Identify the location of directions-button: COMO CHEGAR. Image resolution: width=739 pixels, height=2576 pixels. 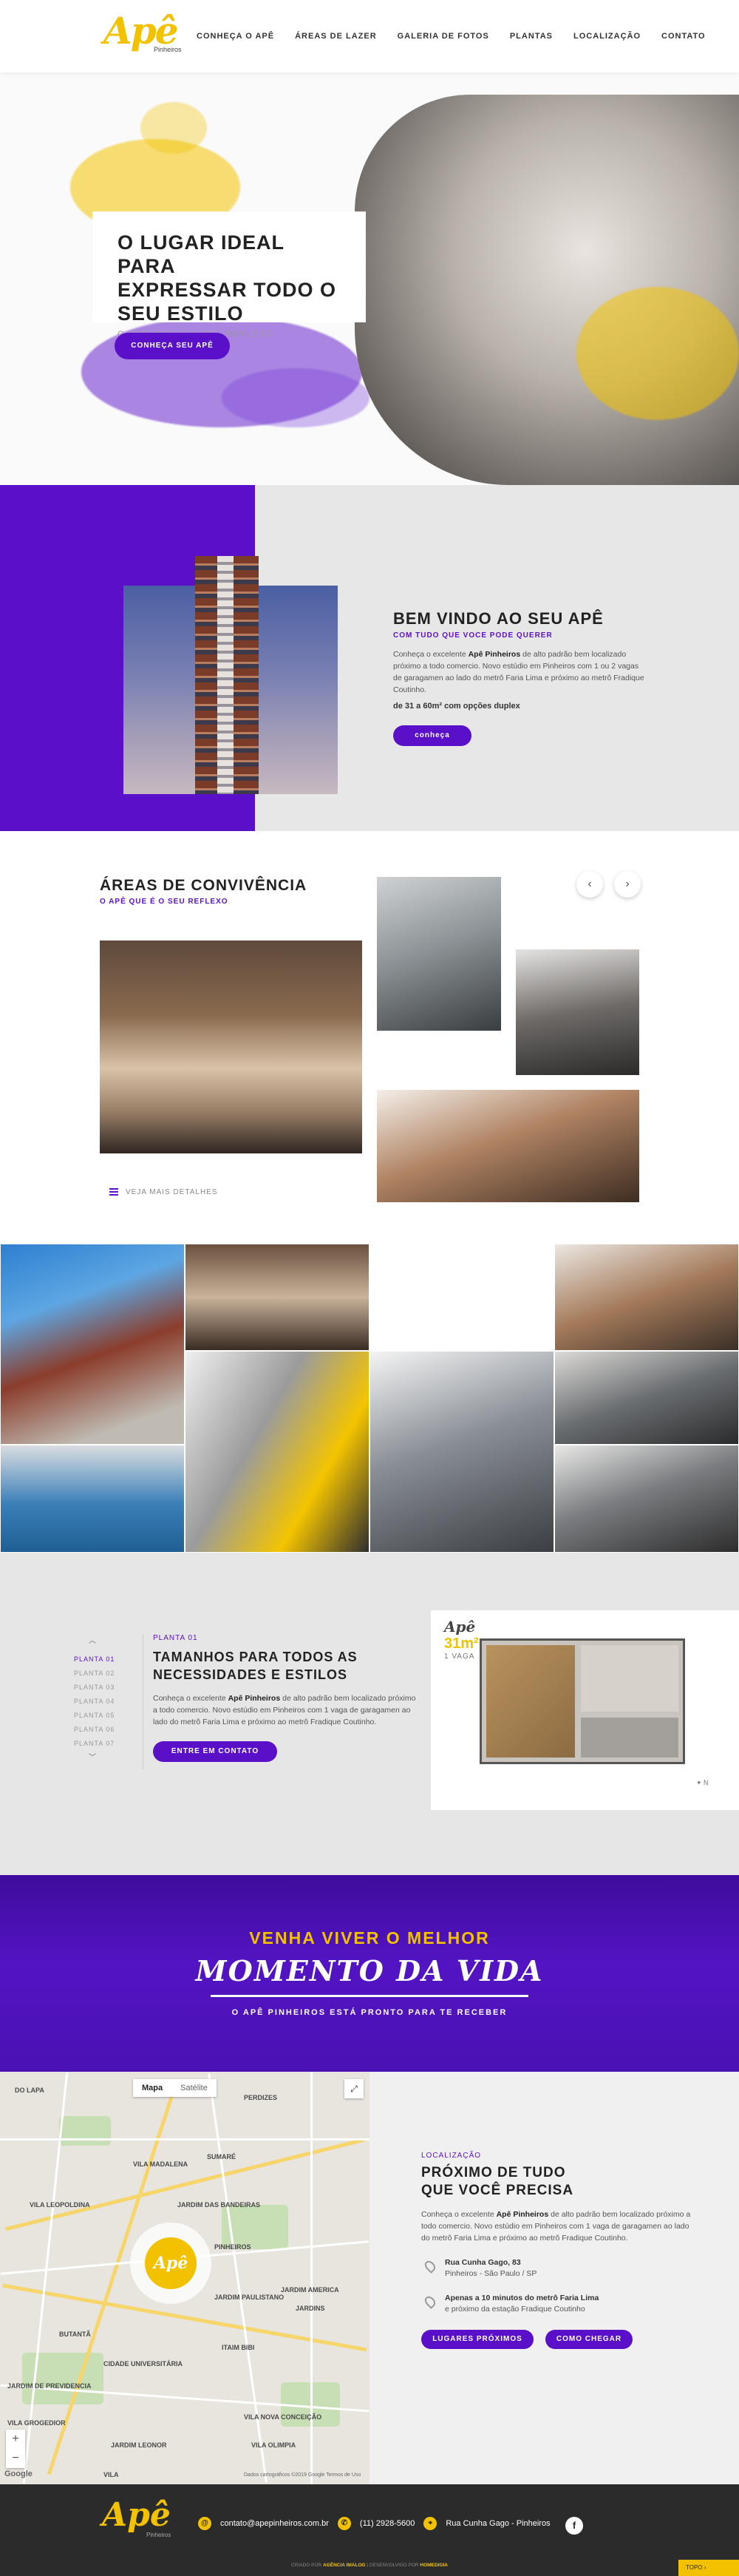
(589, 2339).